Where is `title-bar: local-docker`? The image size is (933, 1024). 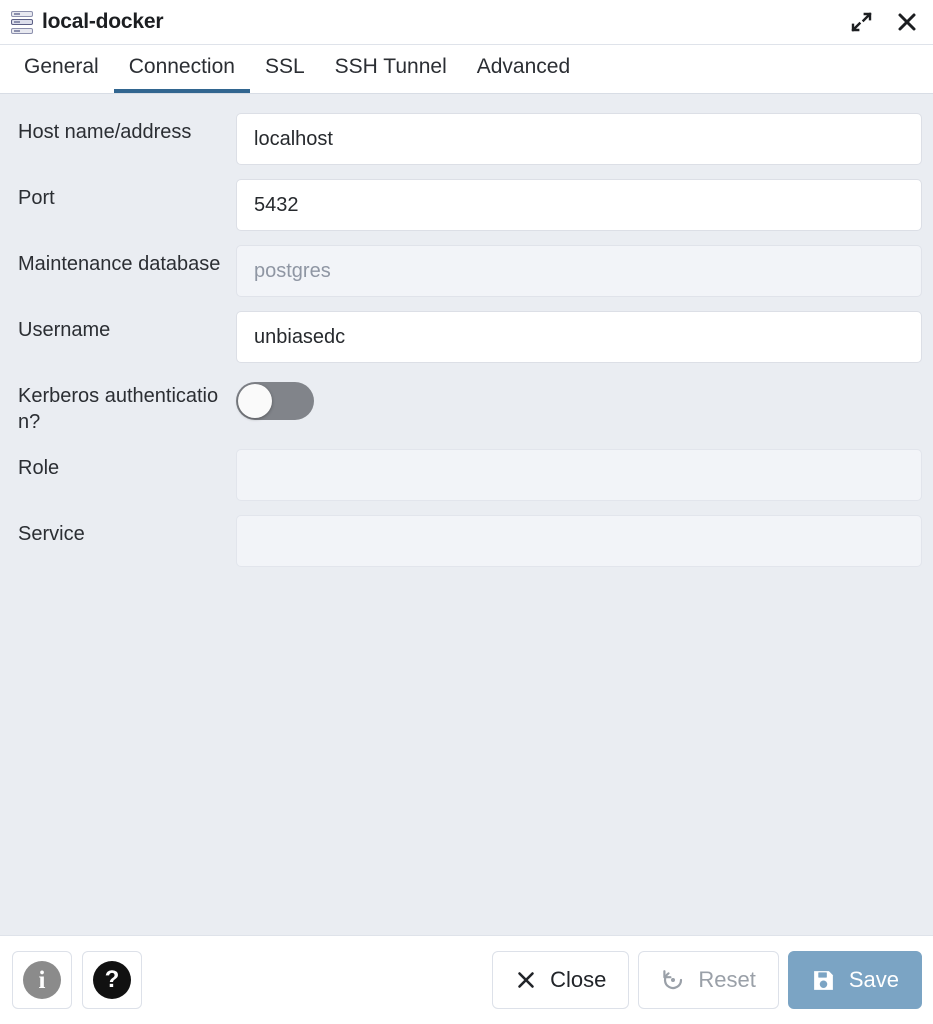
title-bar: local-docker is located at coordinates (466, 22).